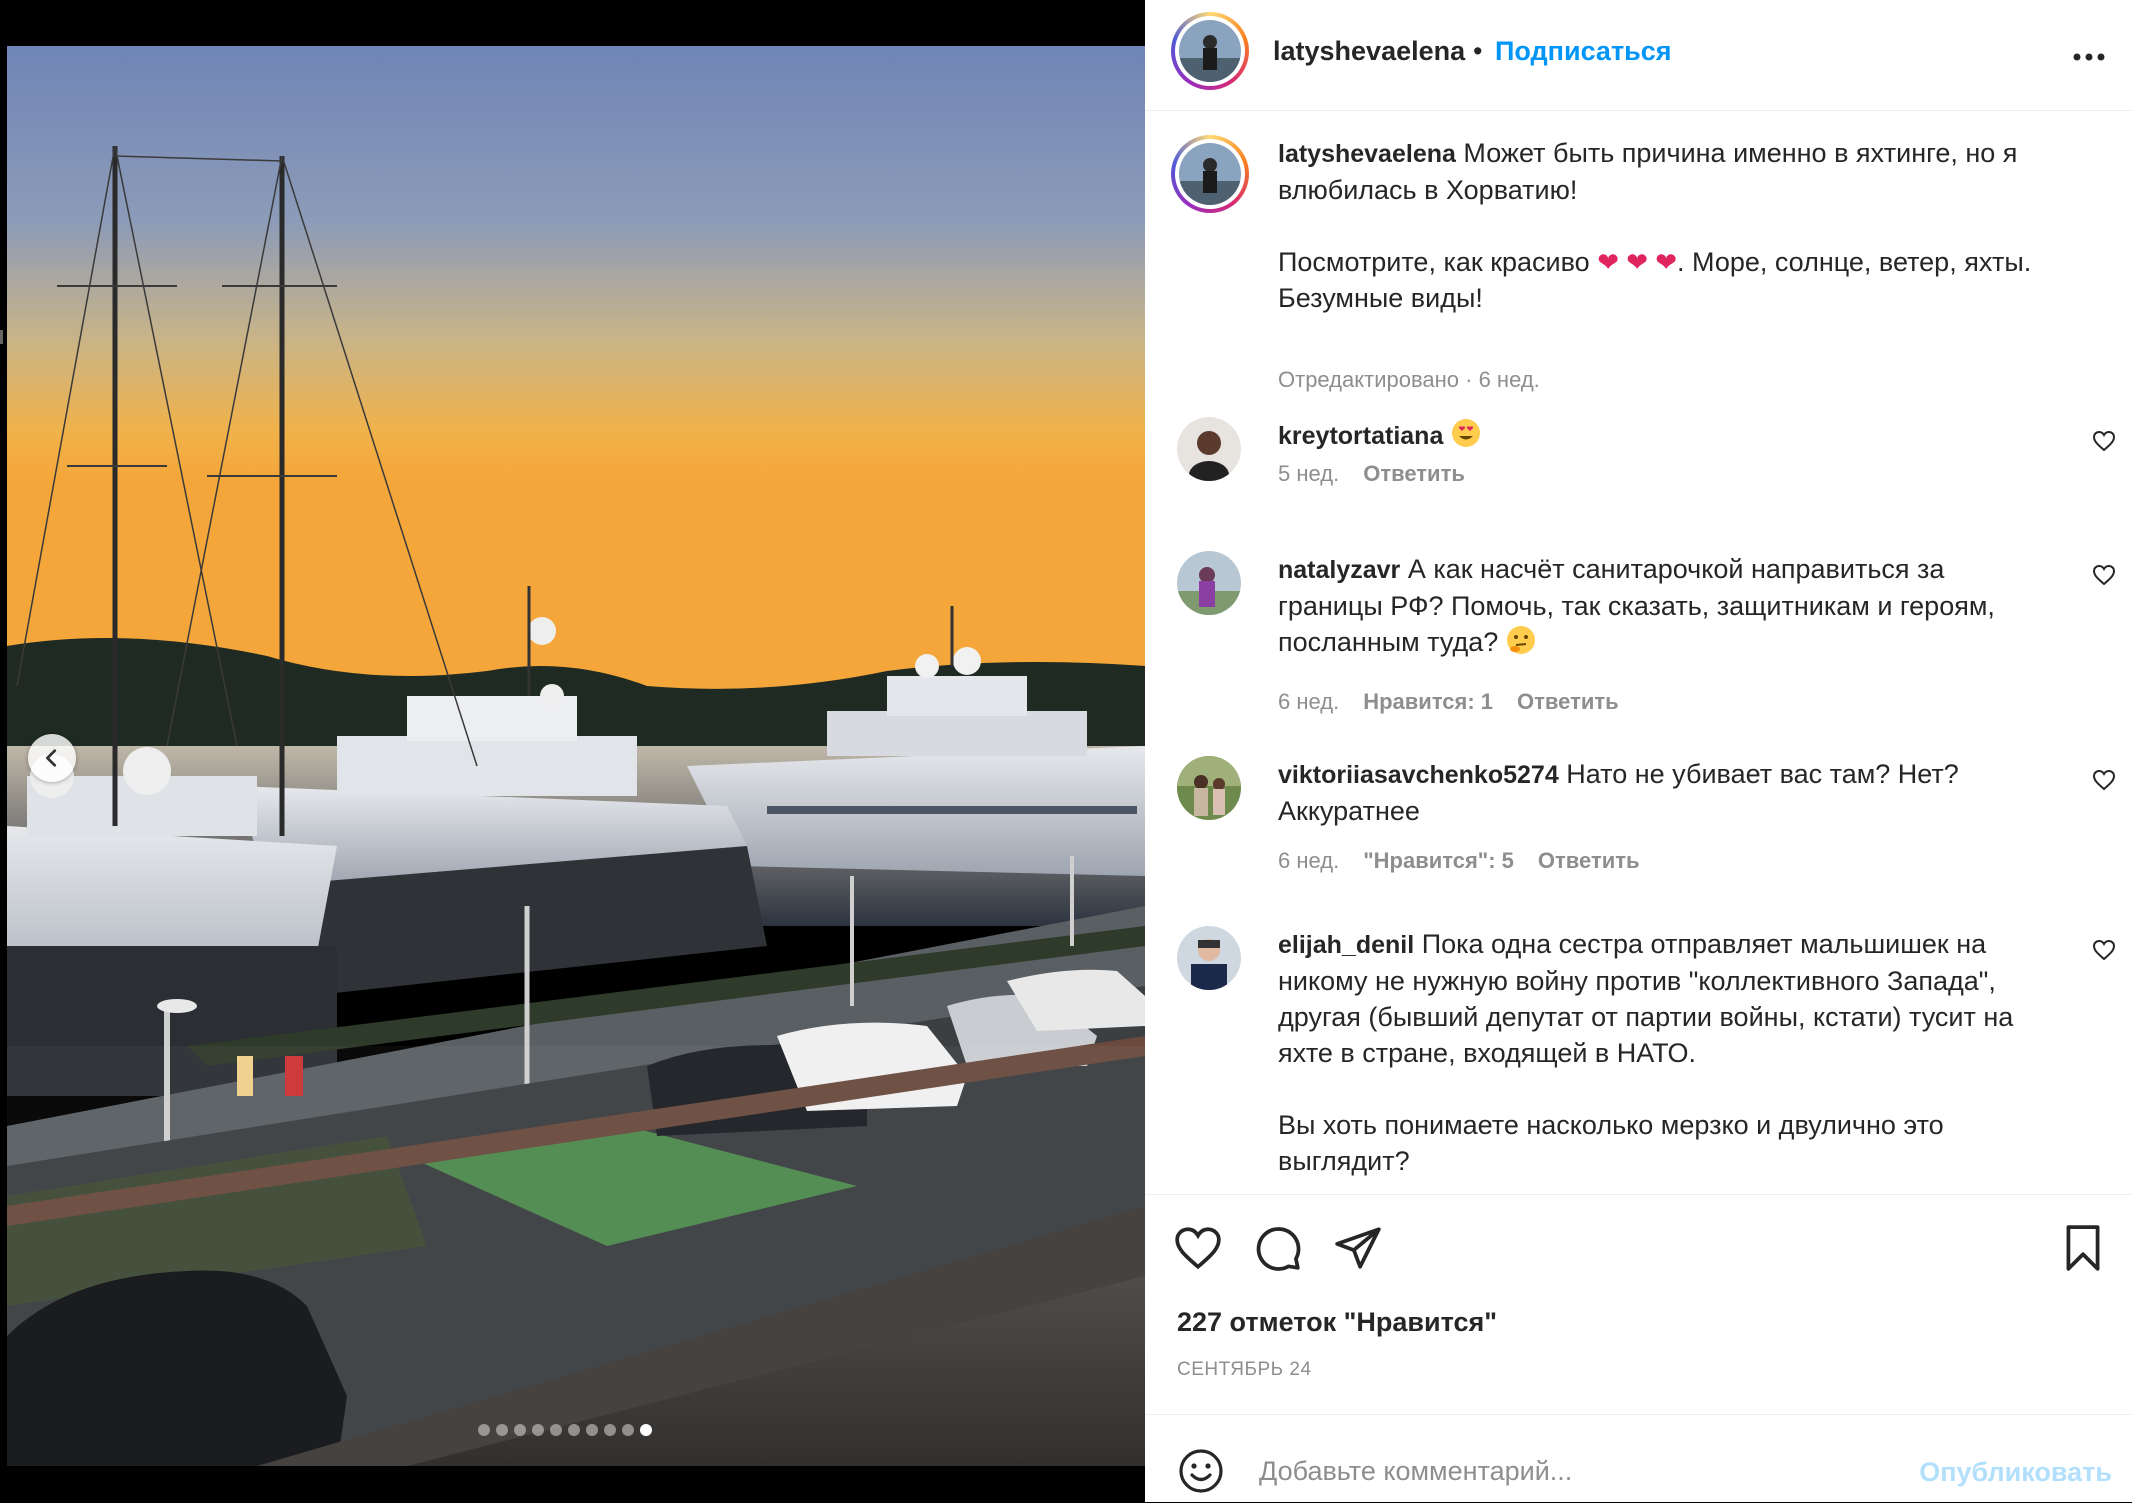  What do you see at coordinates (565, 1430) in the screenshot?
I see `carousel-indicator` at bounding box center [565, 1430].